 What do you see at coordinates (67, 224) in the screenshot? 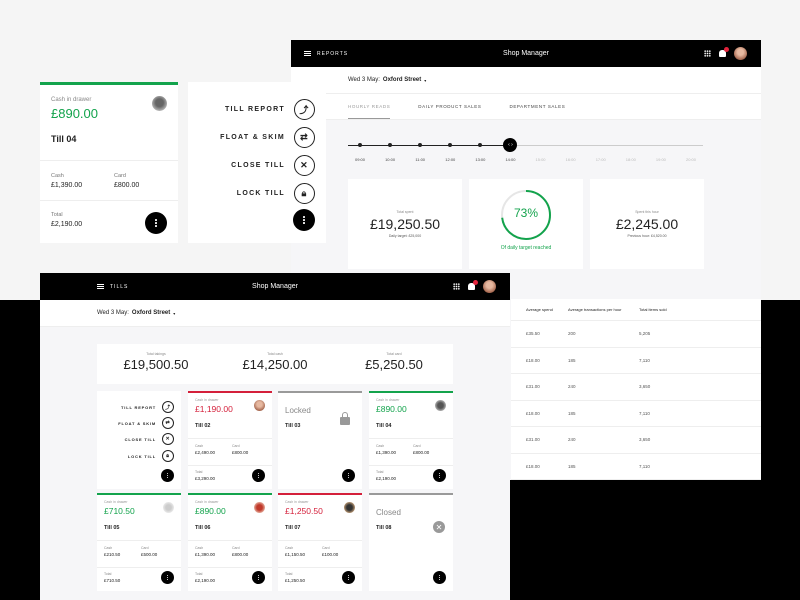
I see `till-detail-total: £2,190.00` at bounding box center [67, 224].